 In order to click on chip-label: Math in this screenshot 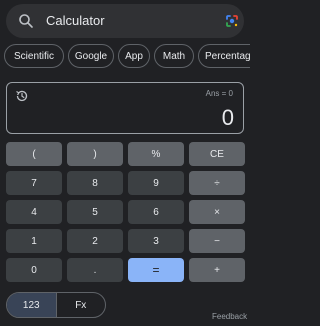, I will do `click(174, 56)`.